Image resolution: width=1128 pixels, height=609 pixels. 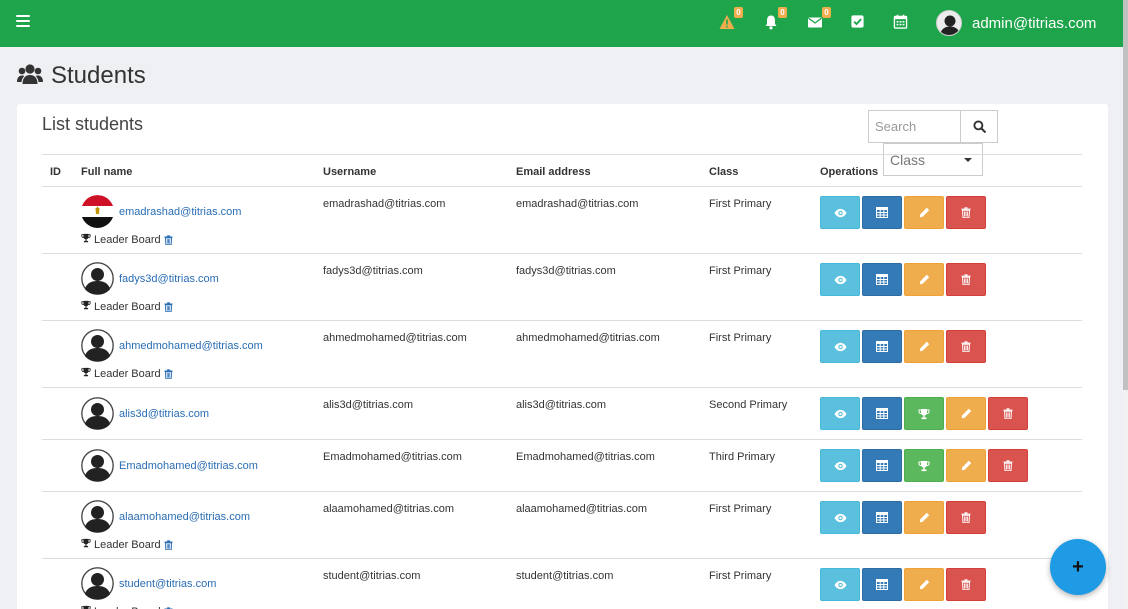 I want to click on user-menu: admin@titrias.com, so click(x=1016, y=23).